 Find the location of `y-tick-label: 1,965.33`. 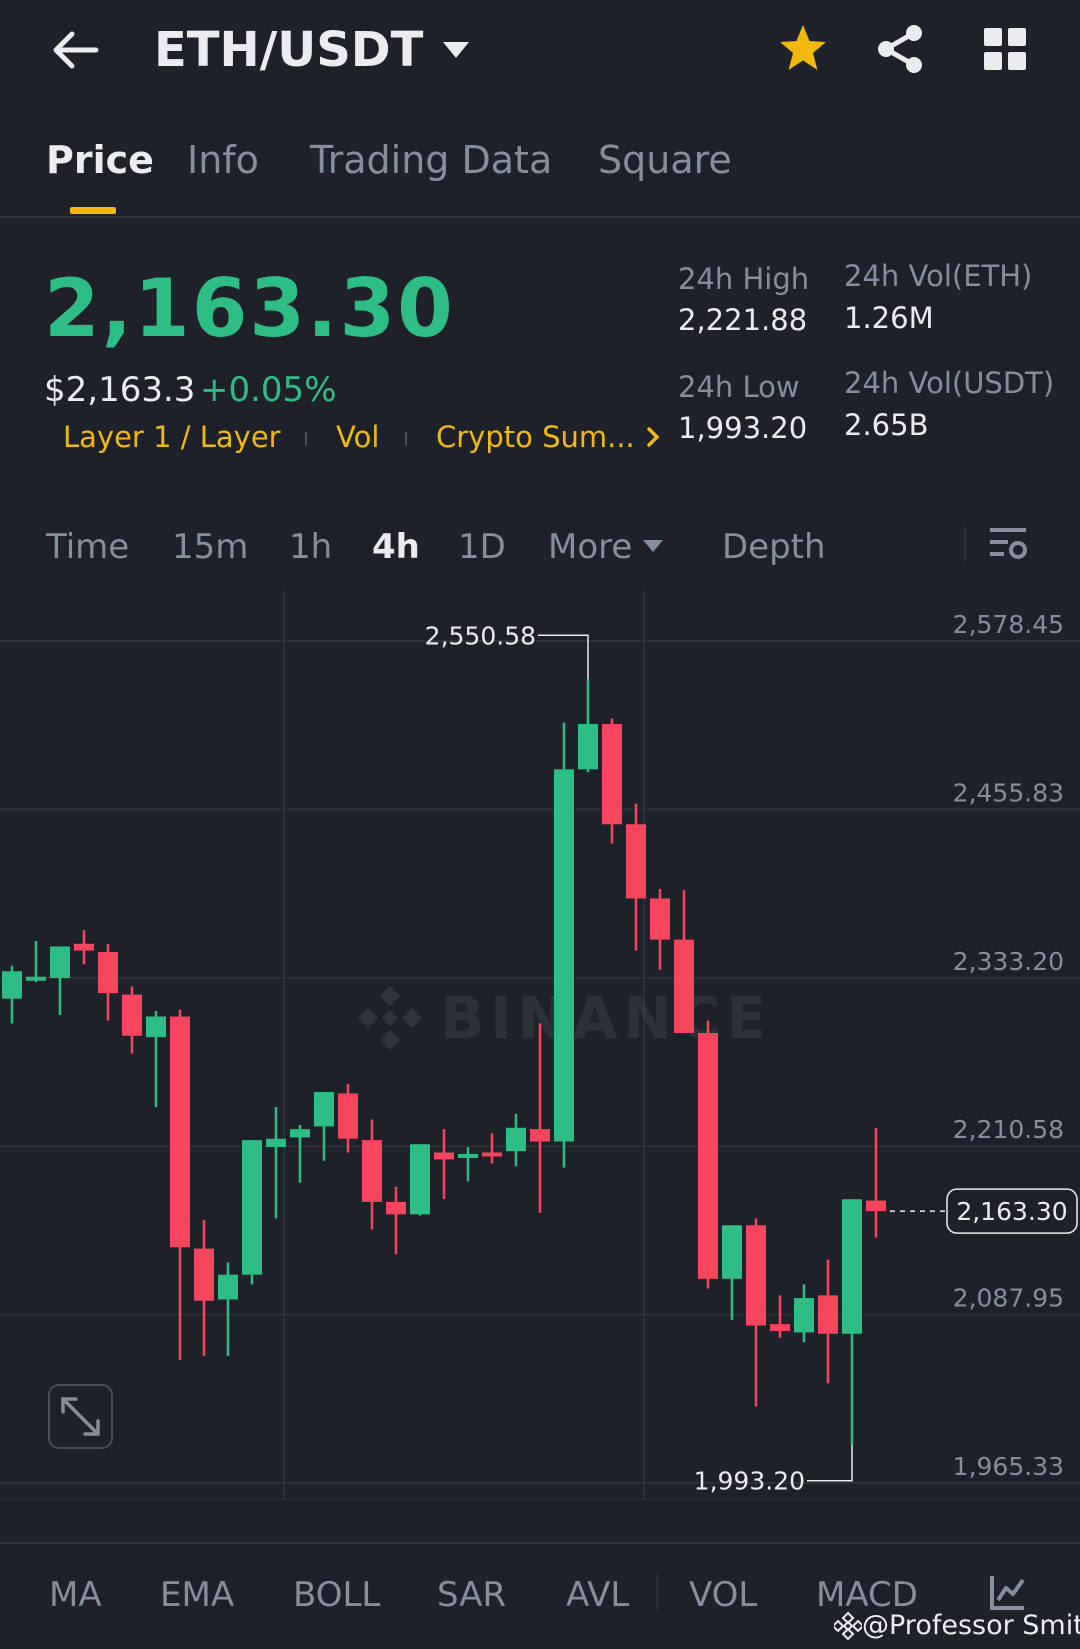

y-tick-label: 1,965.33 is located at coordinates (1008, 1466).